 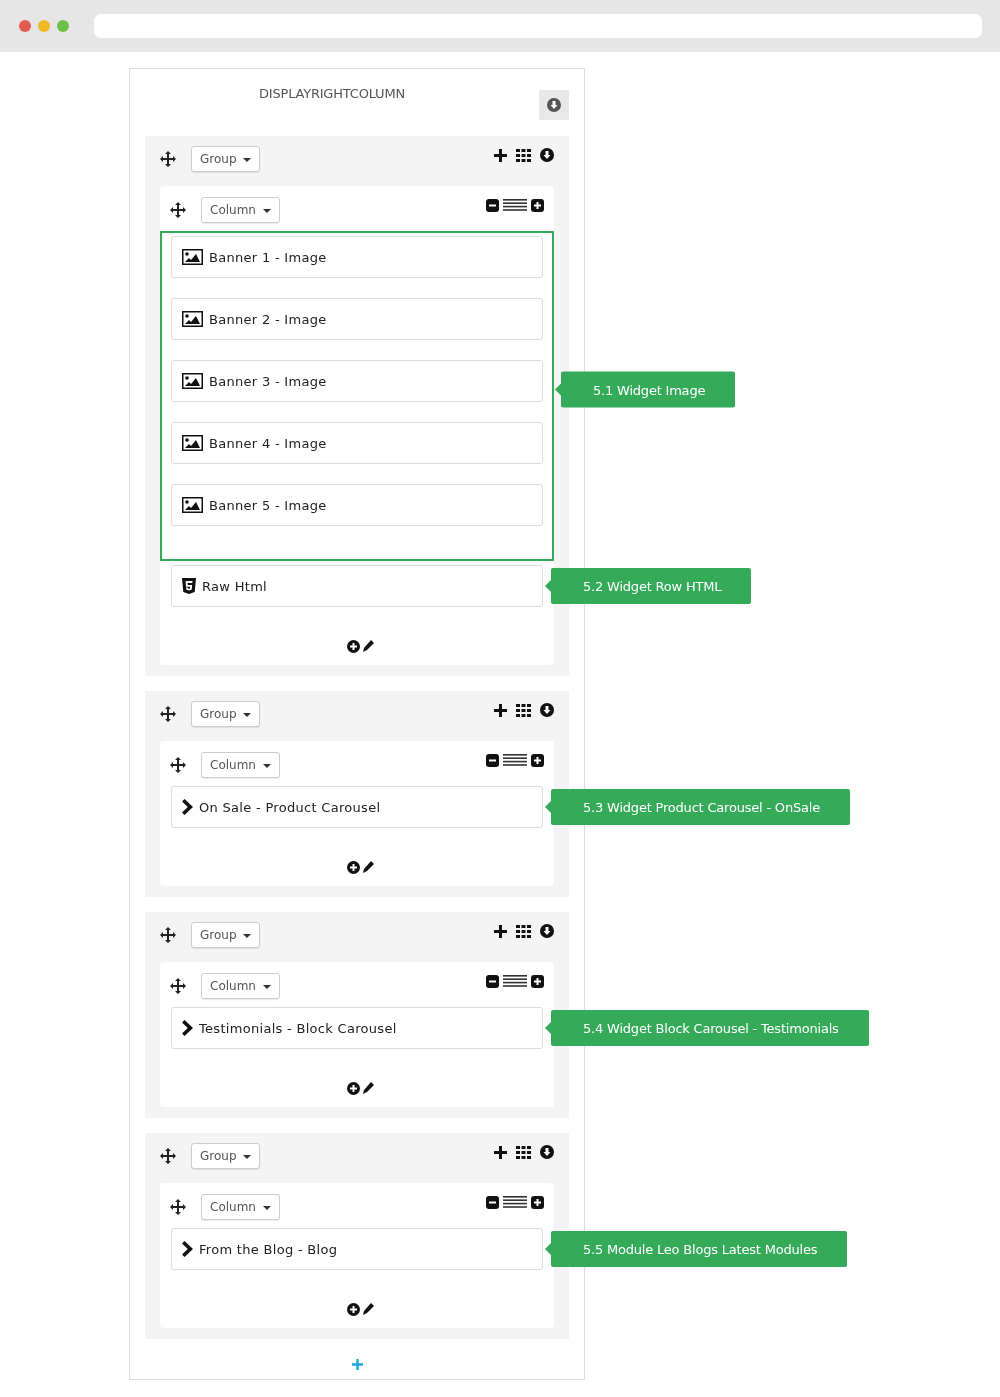 I want to click on widget-item: Testimonials - Block Carousel, so click(x=357, y=1028).